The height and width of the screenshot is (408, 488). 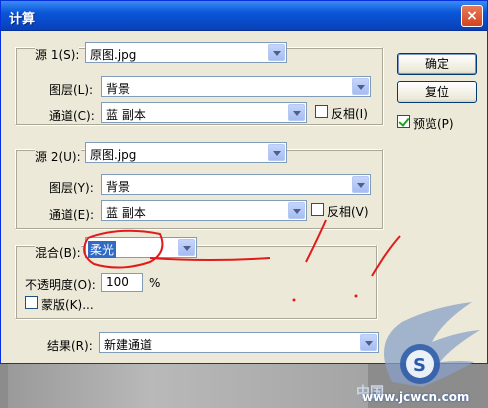 What do you see at coordinates (349, 113) in the screenshot?
I see `source1-invert-label: 反相(I)` at bounding box center [349, 113].